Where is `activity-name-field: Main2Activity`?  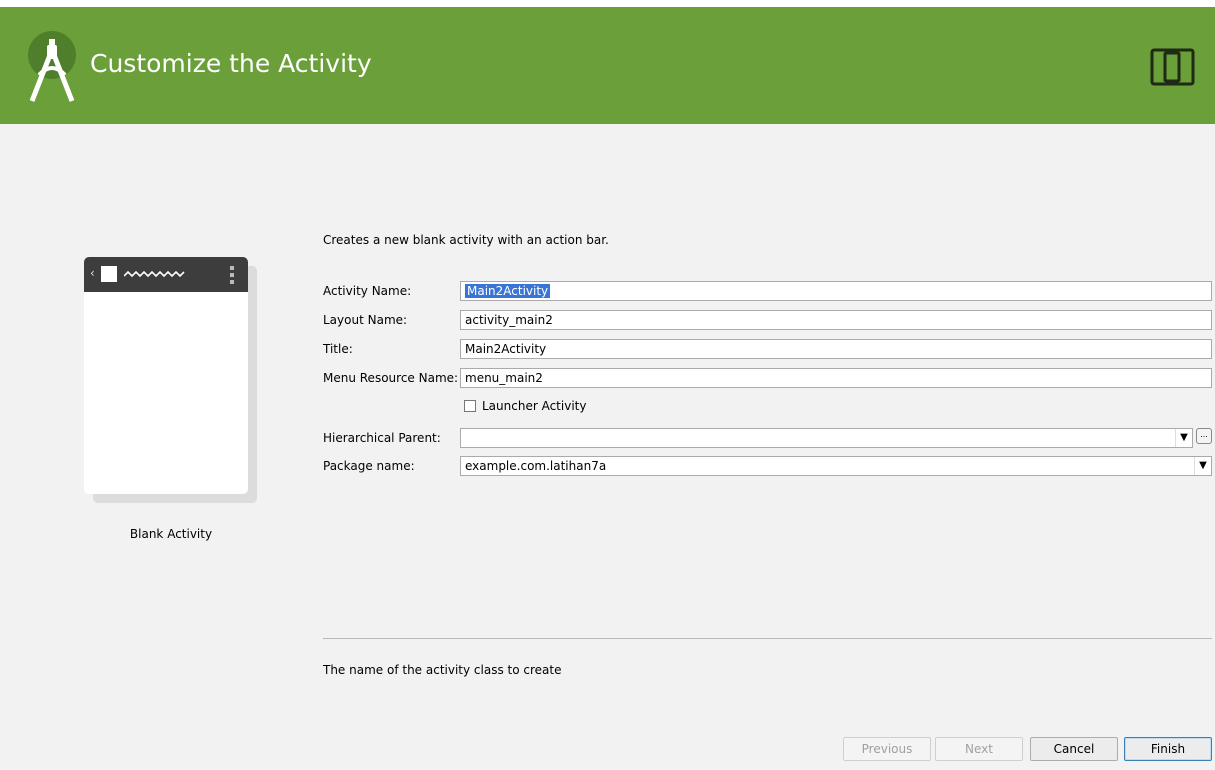 activity-name-field: Main2Activity is located at coordinates (836, 291).